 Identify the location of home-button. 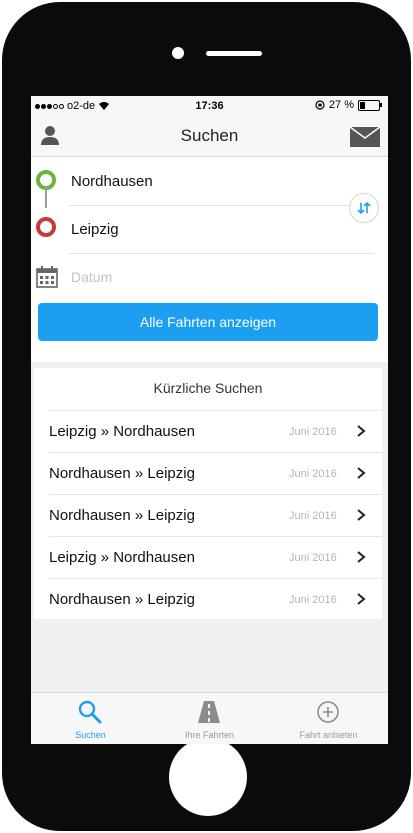
(208, 777).